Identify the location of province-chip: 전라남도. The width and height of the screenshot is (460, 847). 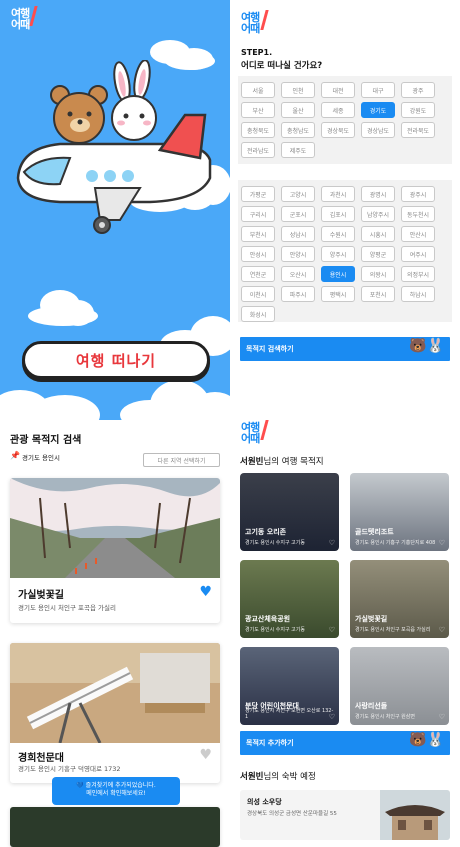
(258, 150).